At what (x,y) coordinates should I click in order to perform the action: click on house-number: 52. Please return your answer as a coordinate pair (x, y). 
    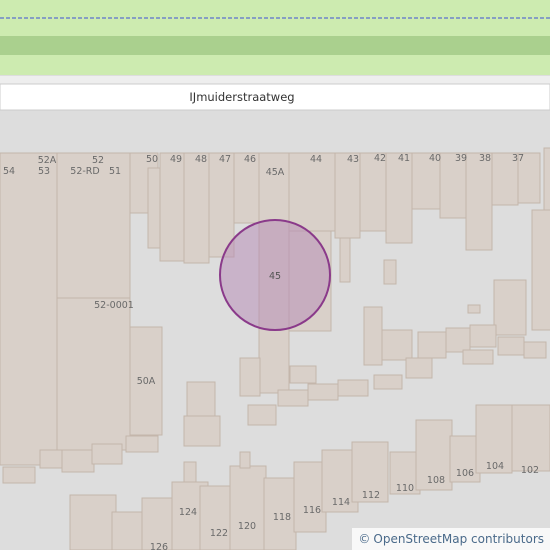
    Looking at the image, I should click on (98, 160).